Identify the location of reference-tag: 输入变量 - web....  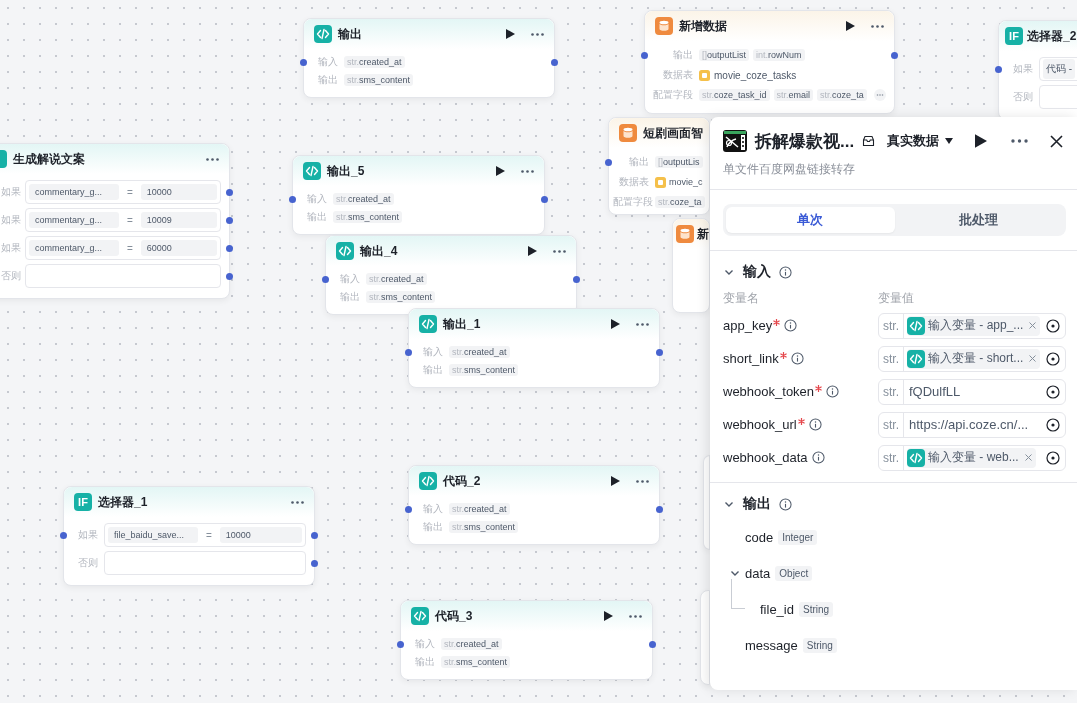
(971, 457).